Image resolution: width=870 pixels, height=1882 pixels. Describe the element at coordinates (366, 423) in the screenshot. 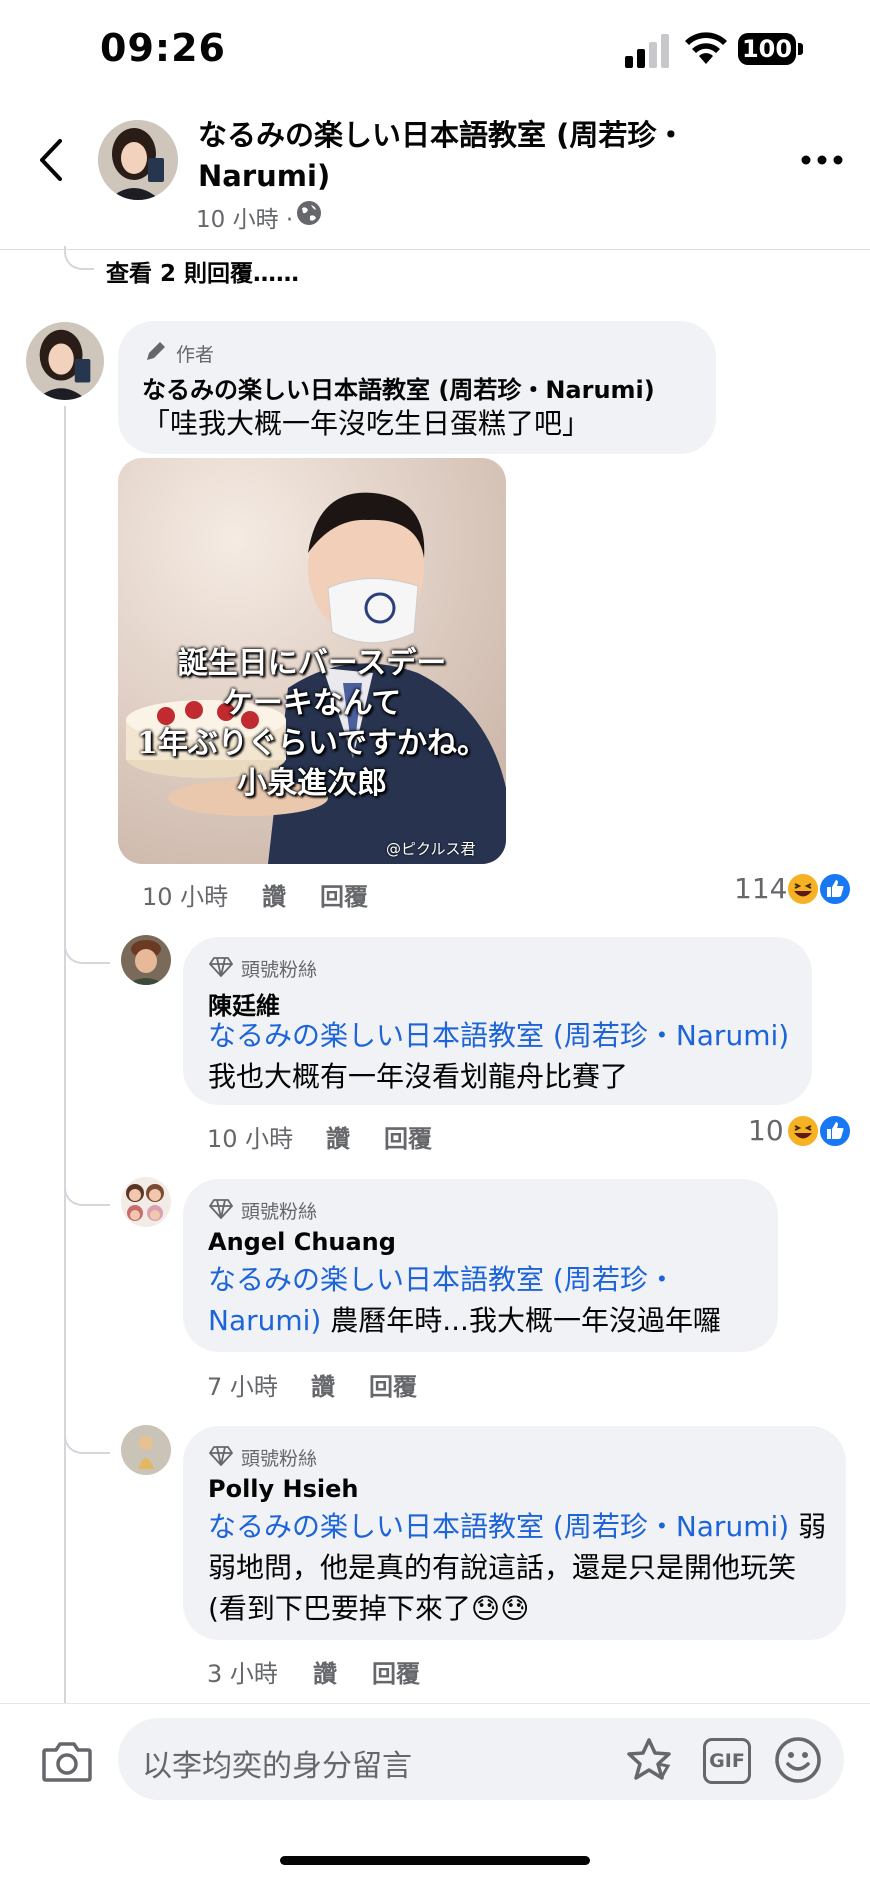

I see `comment-text: 「哇我大概一年沒吃生日蛋糕了吧」` at that location.